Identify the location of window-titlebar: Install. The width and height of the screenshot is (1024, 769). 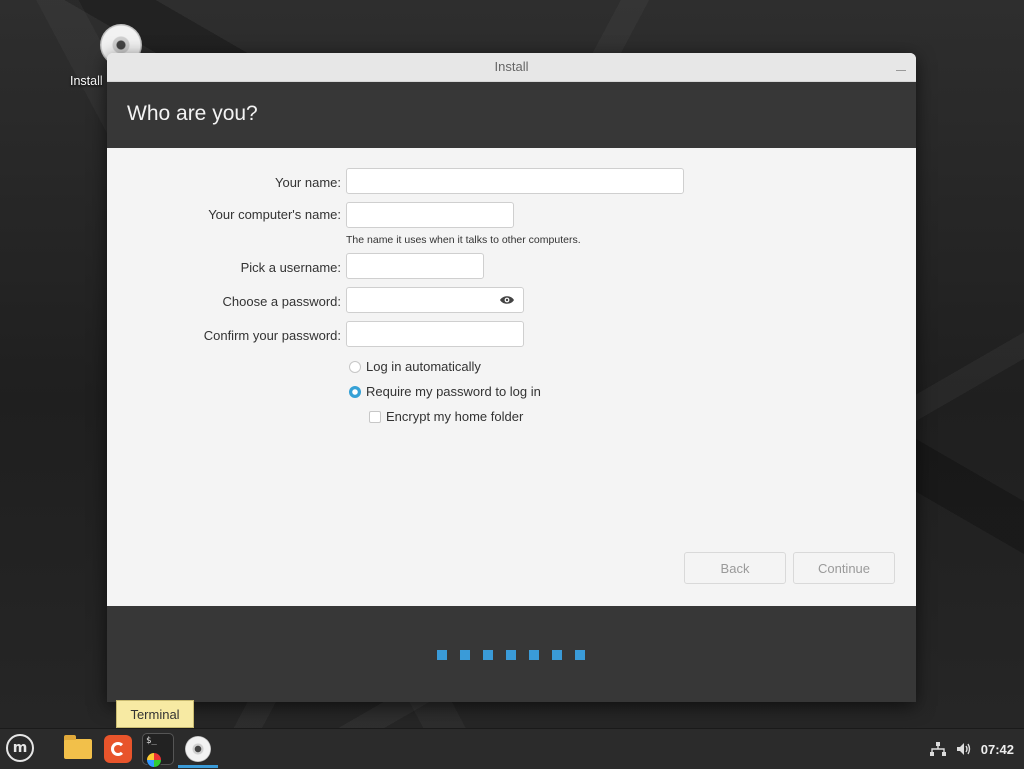
(511, 67).